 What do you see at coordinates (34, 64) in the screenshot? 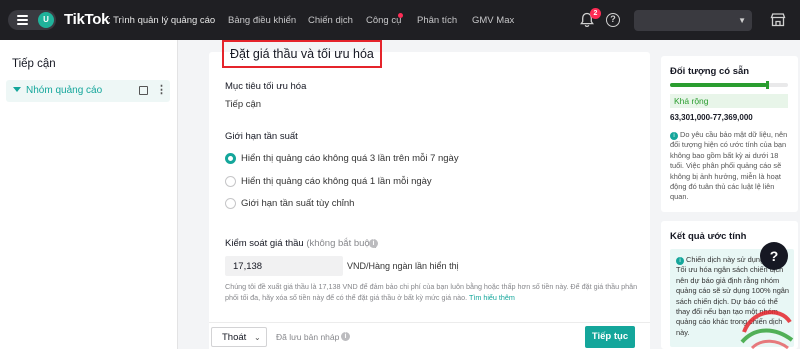
I see `campaign-name: Tiếp cận` at bounding box center [34, 64].